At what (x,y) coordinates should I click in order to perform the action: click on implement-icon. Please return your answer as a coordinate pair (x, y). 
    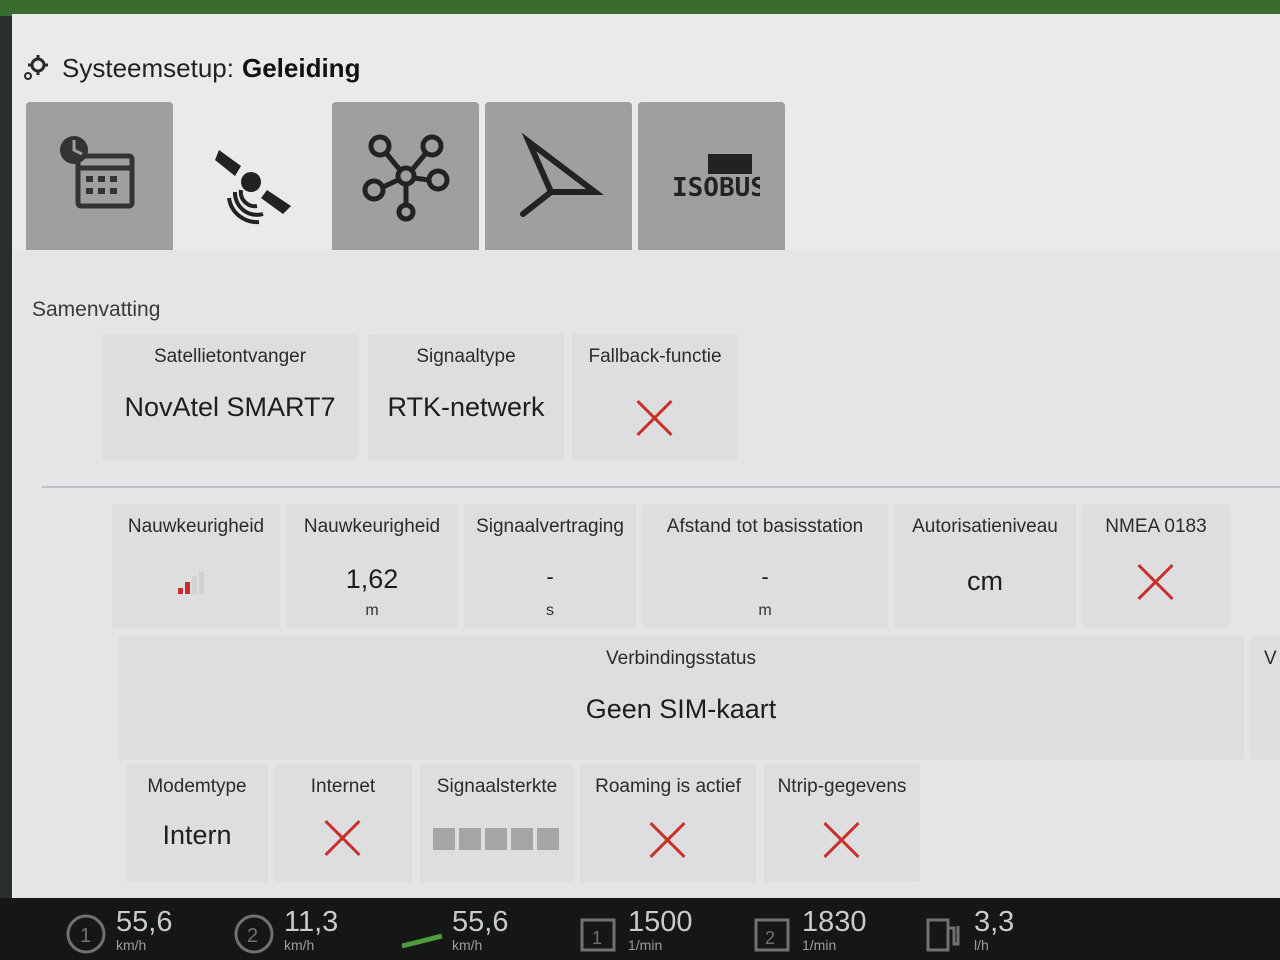
    Looking at the image, I should click on (561, 174).